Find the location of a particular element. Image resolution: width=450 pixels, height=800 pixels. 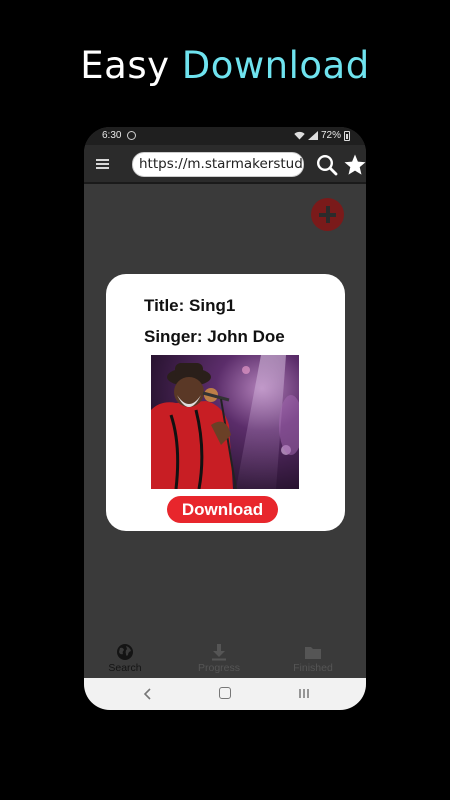

nav-search-label: Search is located at coordinates (125, 668).